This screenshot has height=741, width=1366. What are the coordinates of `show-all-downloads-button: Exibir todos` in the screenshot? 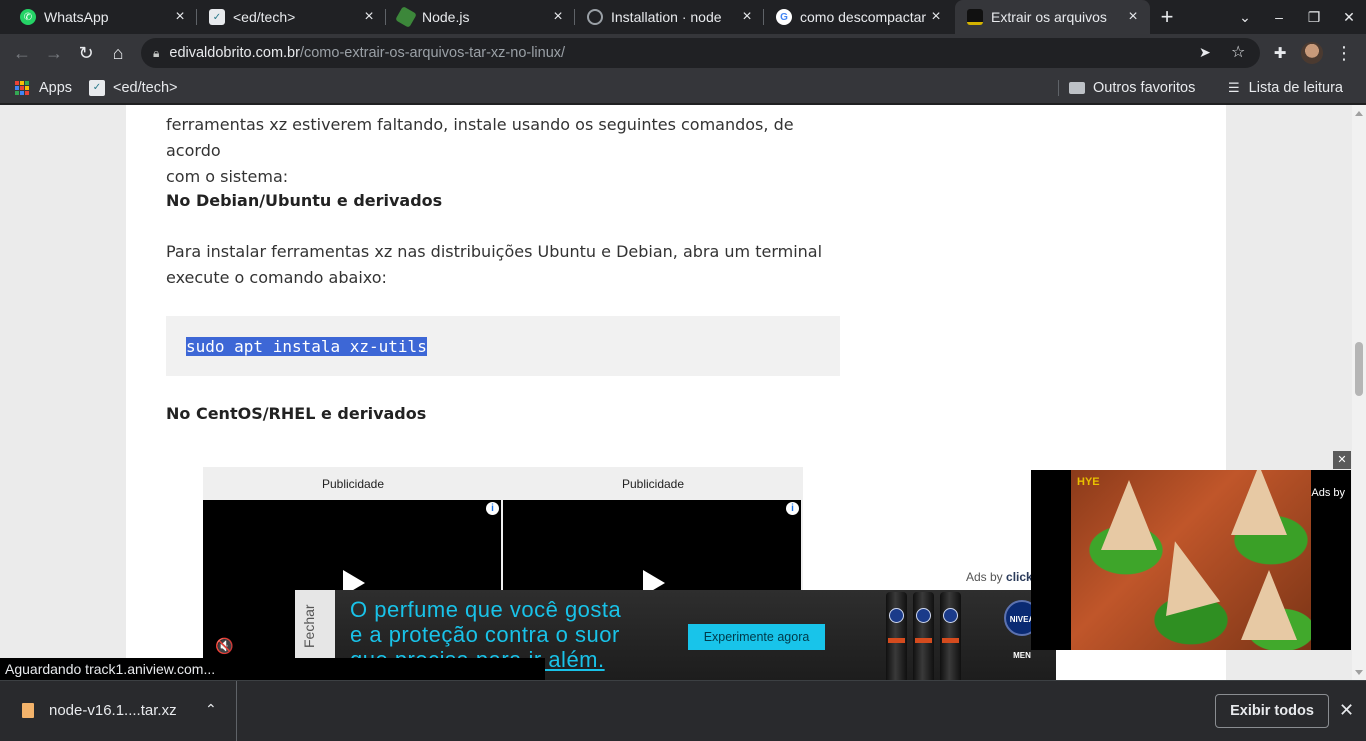 It's located at (1272, 711).